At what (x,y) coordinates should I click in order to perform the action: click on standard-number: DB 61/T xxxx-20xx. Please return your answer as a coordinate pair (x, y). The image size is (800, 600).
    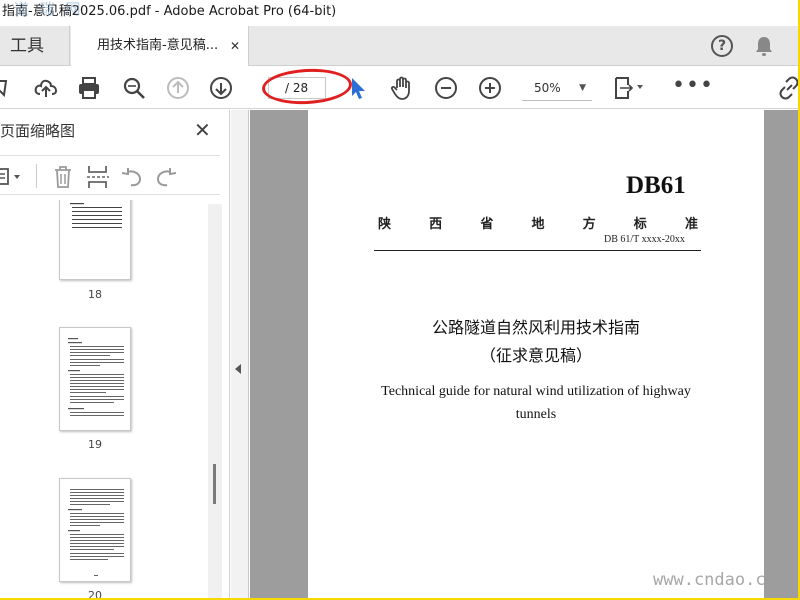
    Looking at the image, I should click on (644, 239).